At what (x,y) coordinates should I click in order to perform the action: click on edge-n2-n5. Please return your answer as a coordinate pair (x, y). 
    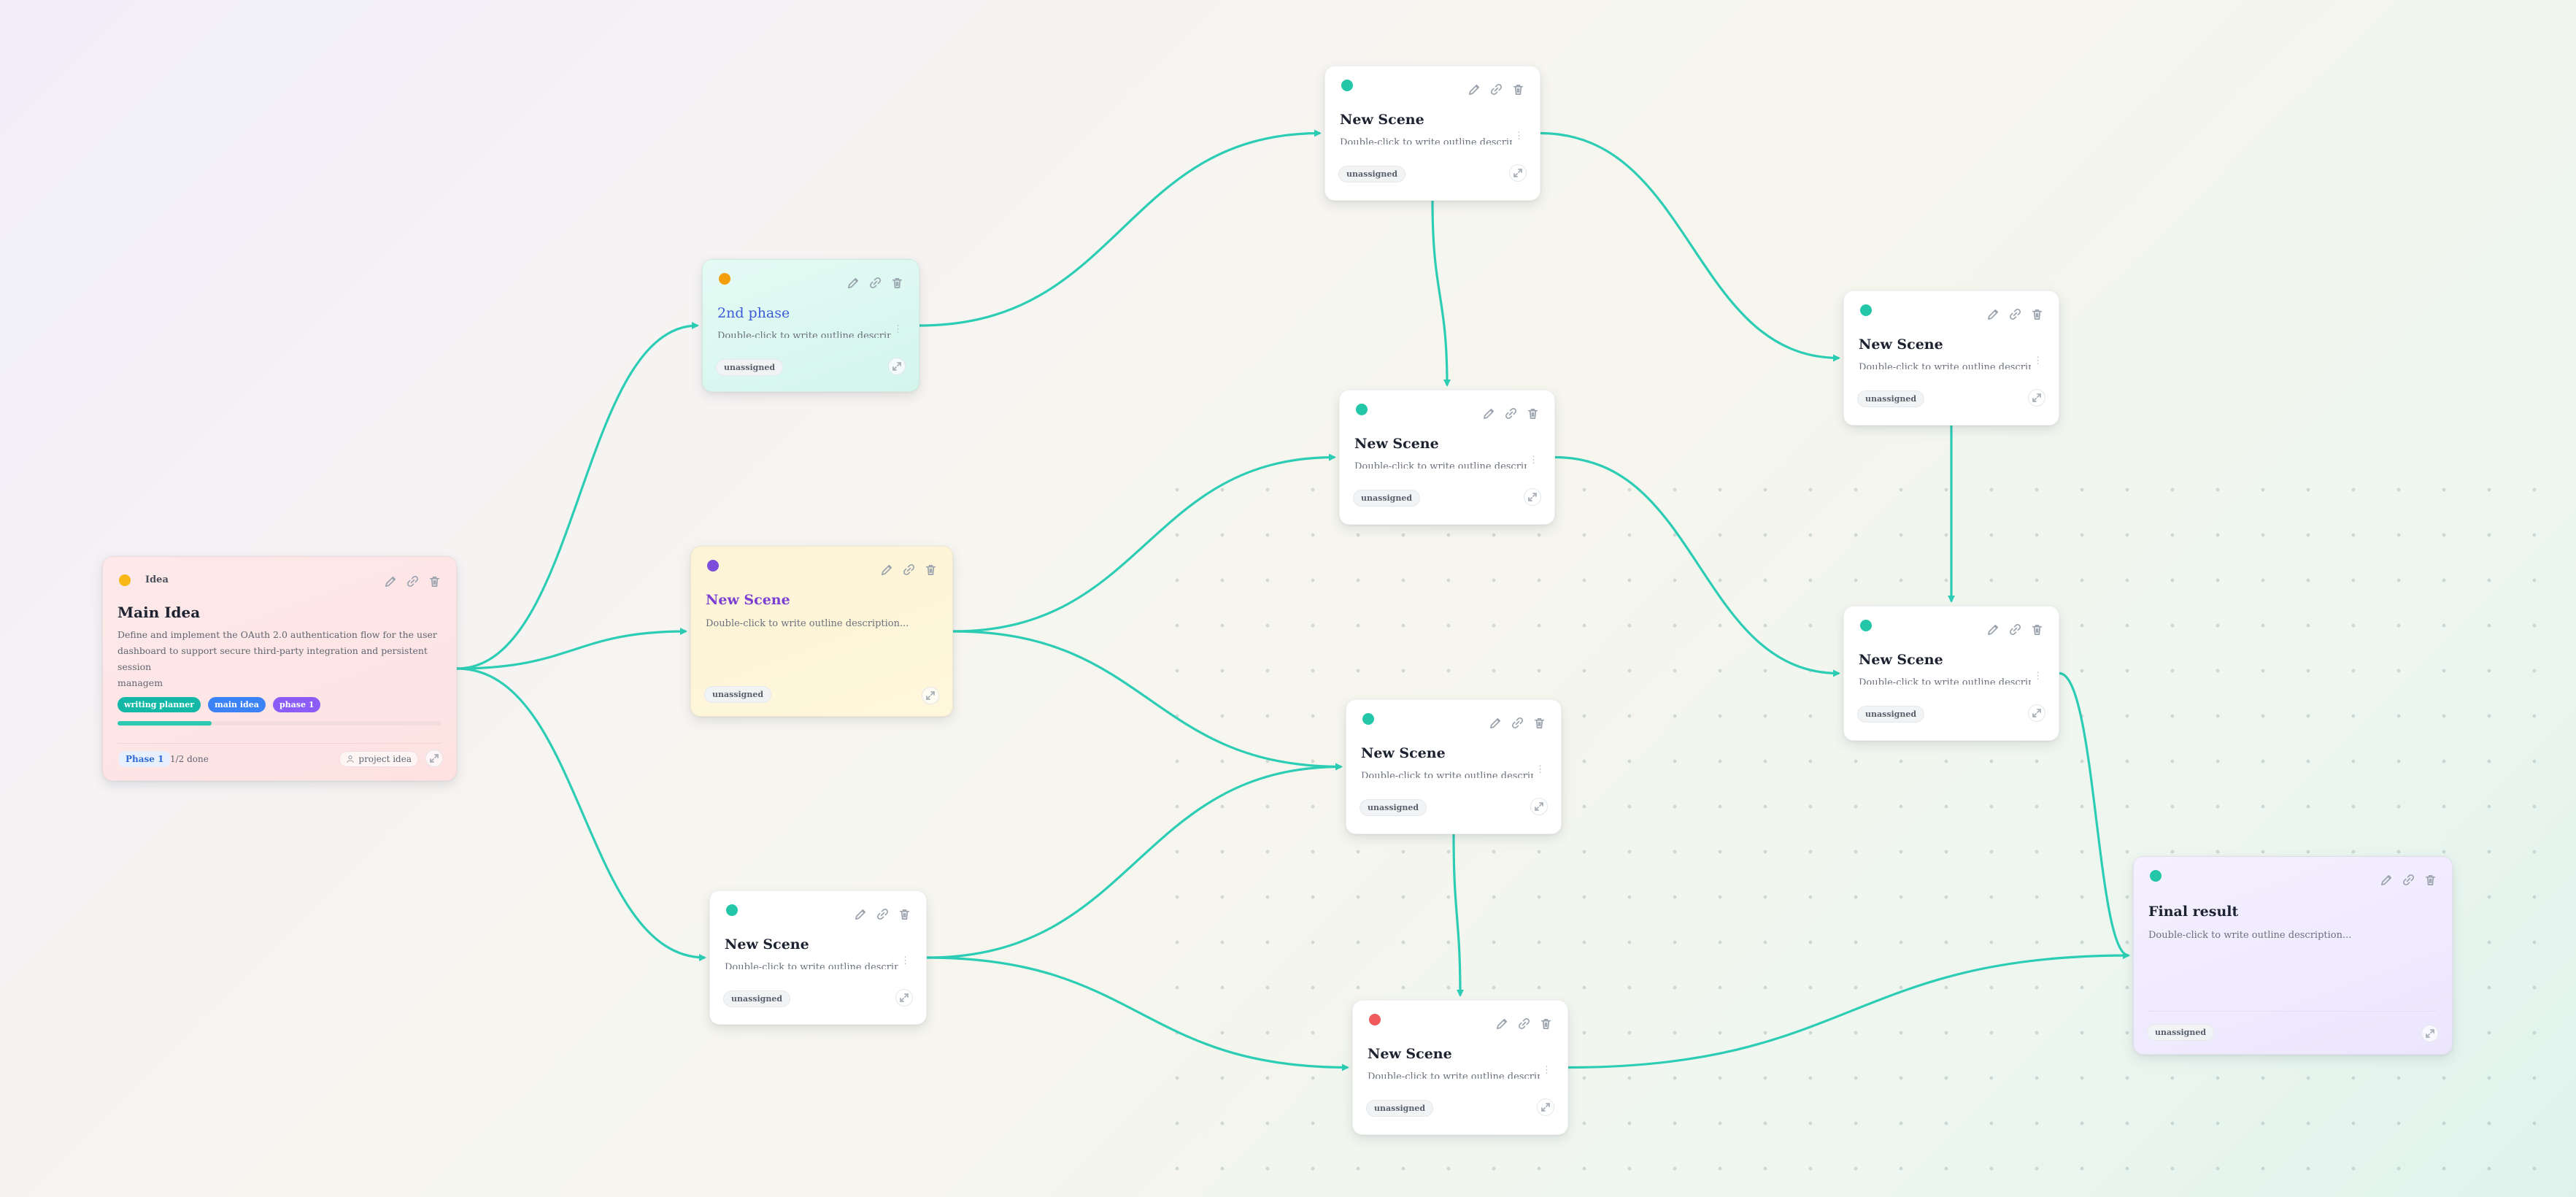
    Looking at the image, I should click on (1120, 228).